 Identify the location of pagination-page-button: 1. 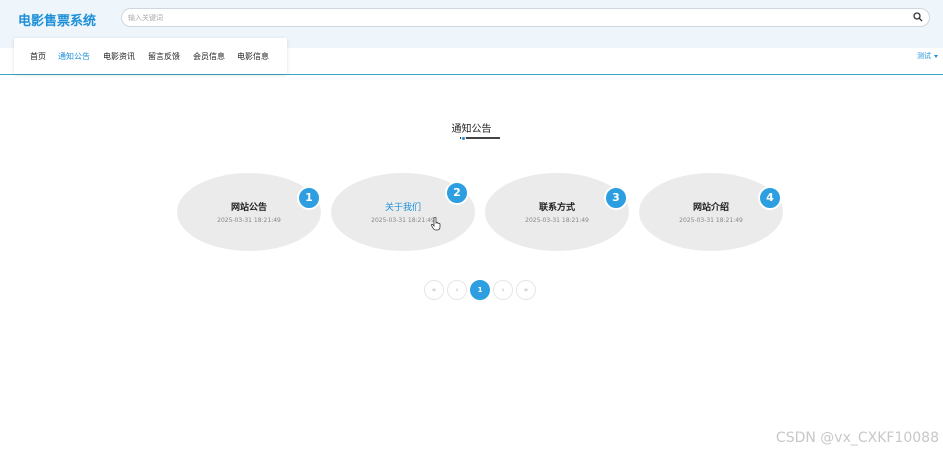
(480, 290).